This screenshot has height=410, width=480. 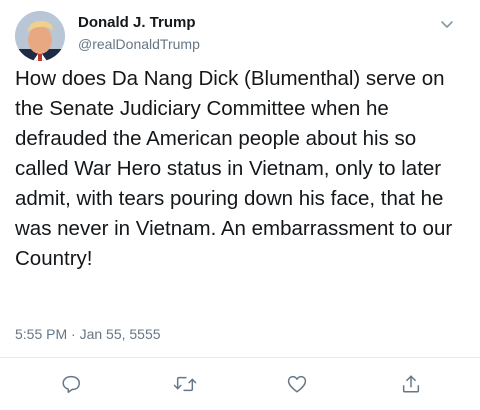 I want to click on divider, so click(x=240, y=357).